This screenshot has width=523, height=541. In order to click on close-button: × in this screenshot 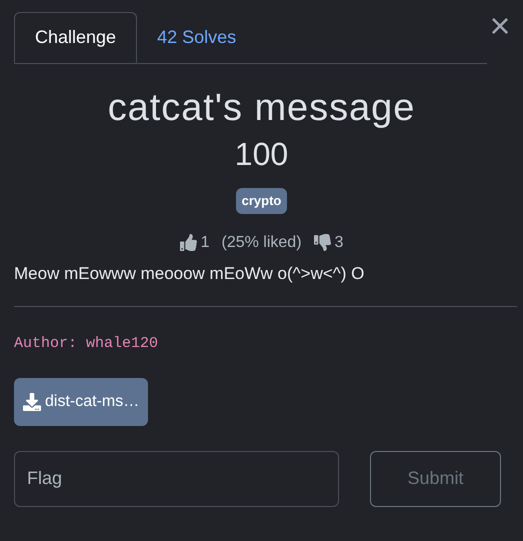, I will do `click(500, 26)`.